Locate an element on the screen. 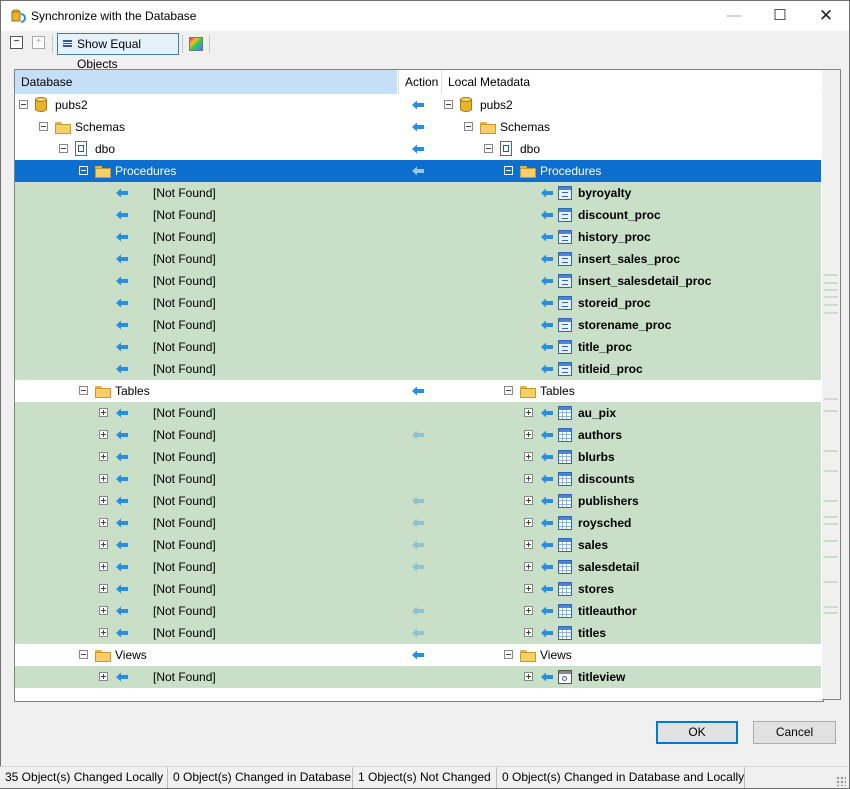 The width and height of the screenshot is (850, 789). table-row: Schemas Schemas is located at coordinates (418, 127).